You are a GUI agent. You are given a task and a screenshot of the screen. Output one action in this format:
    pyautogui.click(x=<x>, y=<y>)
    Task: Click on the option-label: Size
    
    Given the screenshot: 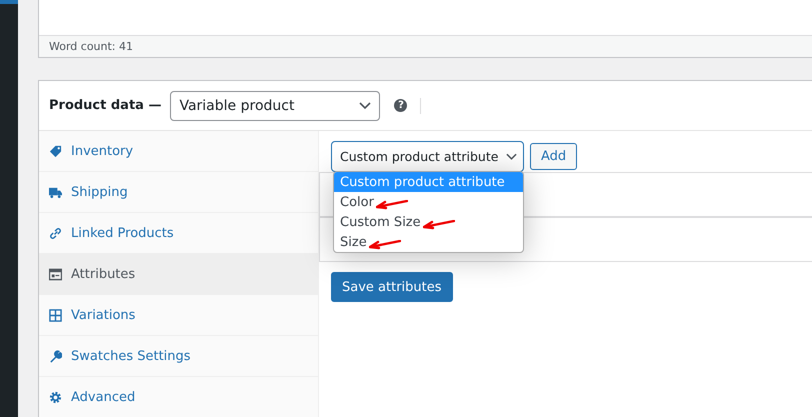 What is the action you would take?
    pyautogui.click(x=353, y=242)
    